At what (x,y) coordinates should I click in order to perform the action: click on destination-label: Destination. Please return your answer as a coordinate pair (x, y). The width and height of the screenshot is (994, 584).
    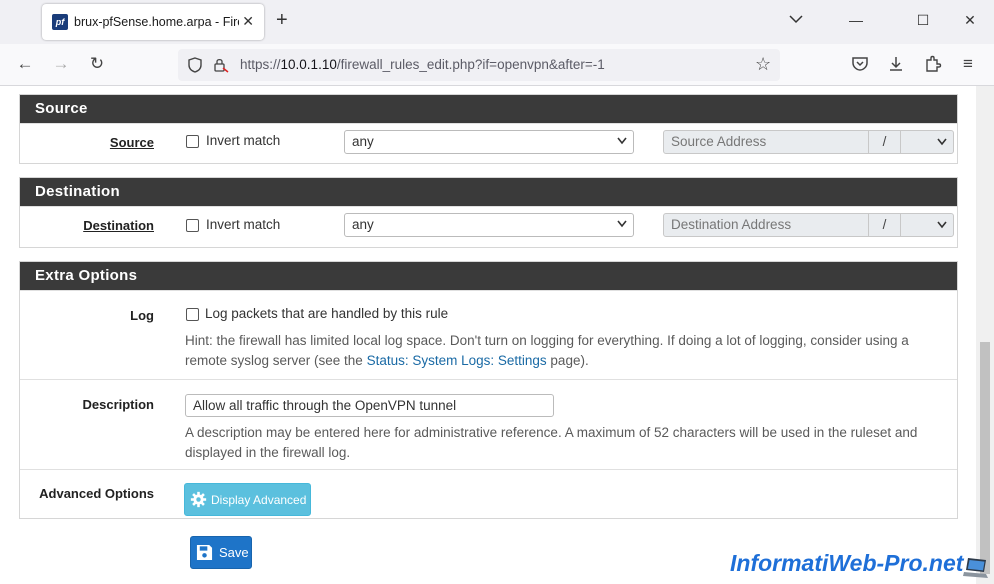
    Looking at the image, I should click on (118, 225).